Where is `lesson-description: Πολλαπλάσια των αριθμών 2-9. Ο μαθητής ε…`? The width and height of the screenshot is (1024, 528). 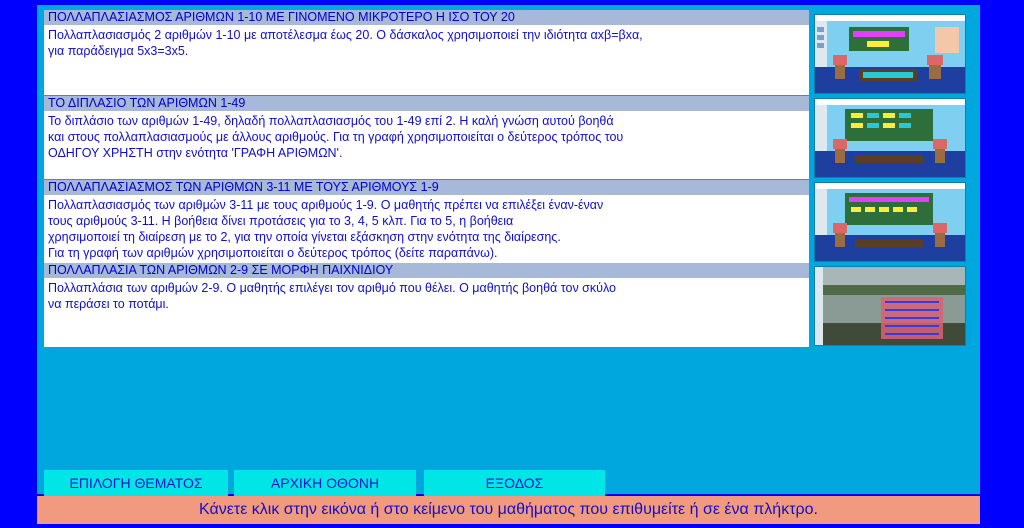
lesson-description: Πολλαπλάσια των αριθμών 2-9. Ο μαθητής ε… is located at coordinates (426, 312).